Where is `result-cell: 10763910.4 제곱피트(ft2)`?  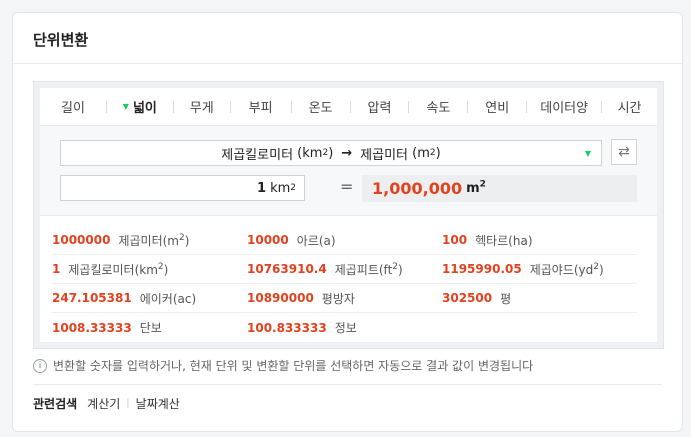 result-cell: 10763910.4 제곱피트(ft2) is located at coordinates (344, 269).